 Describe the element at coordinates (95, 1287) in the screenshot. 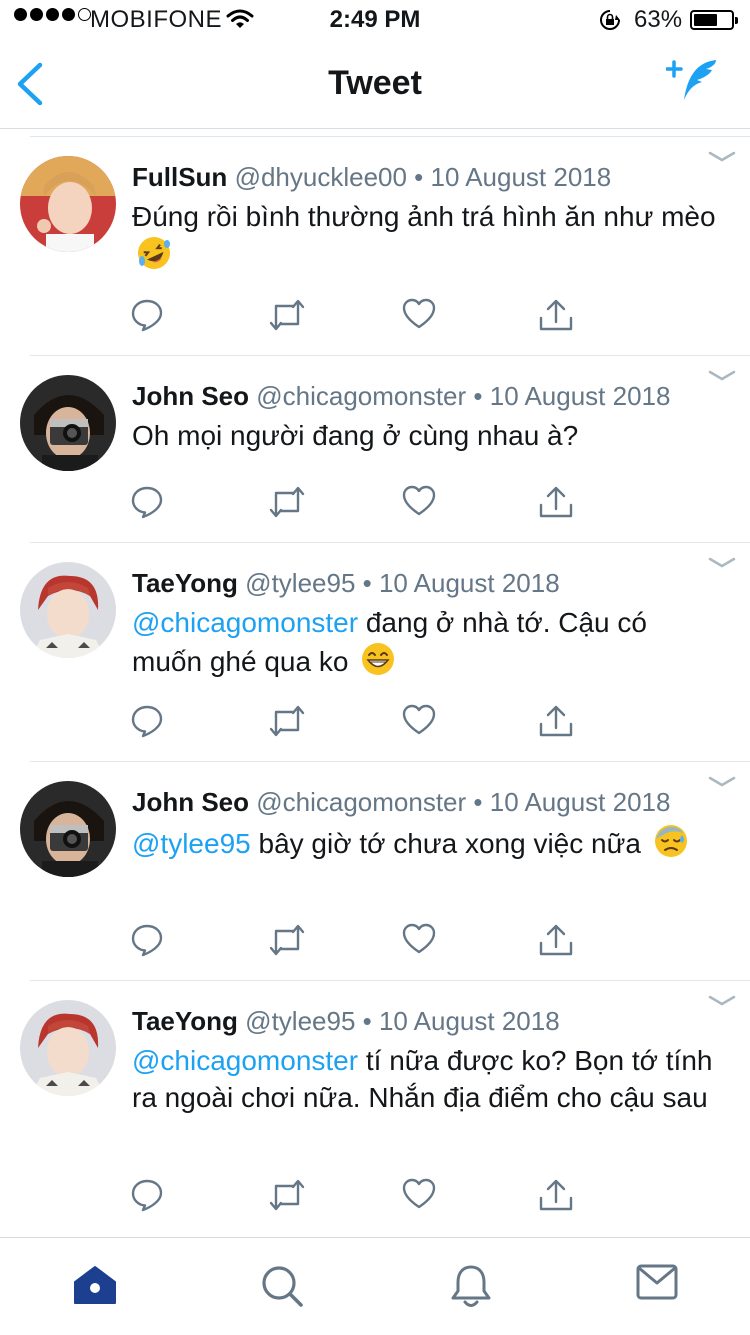

I see `home-icon` at that location.